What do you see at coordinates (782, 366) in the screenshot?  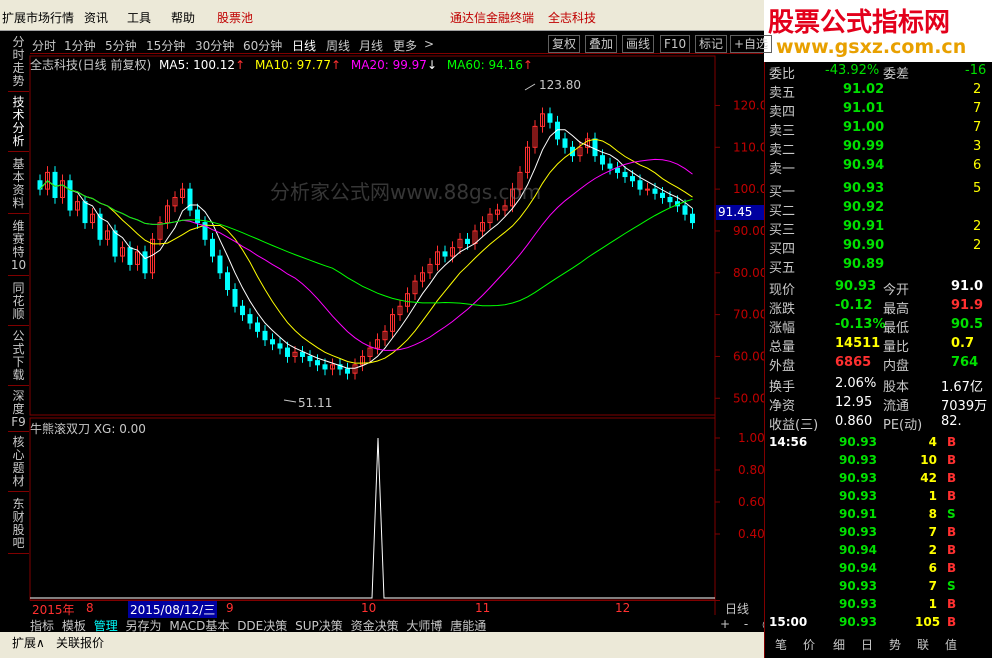 I see `stat-label: 外盘` at bounding box center [782, 366].